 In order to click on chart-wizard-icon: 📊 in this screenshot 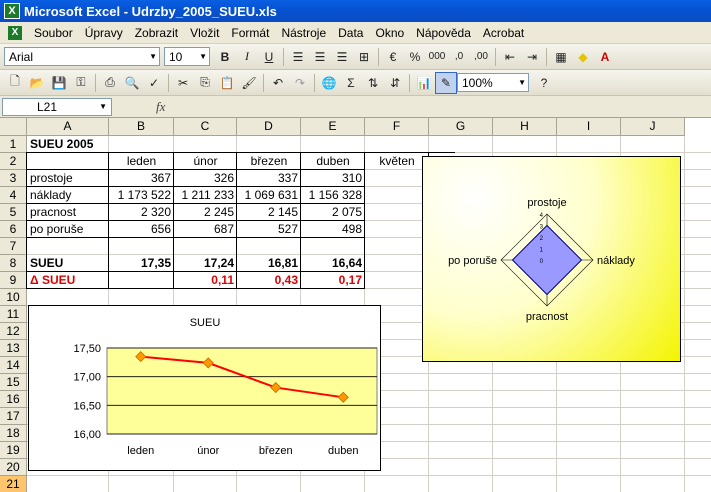, I will do `click(424, 83)`.